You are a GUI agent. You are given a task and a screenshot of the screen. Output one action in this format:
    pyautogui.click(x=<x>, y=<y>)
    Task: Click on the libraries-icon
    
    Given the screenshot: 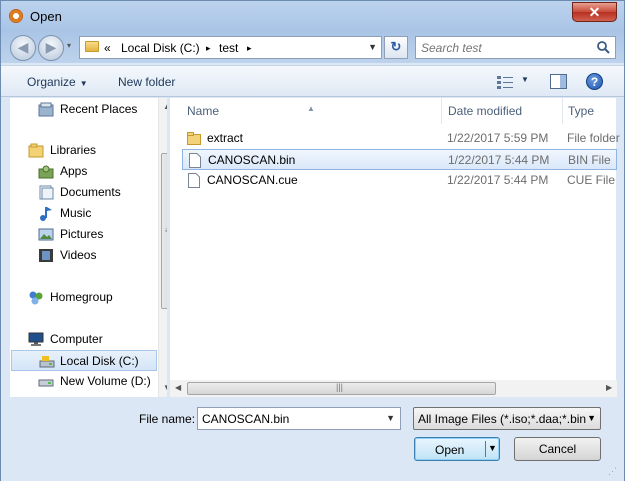 What is the action you would take?
    pyautogui.click(x=36, y=150)
    